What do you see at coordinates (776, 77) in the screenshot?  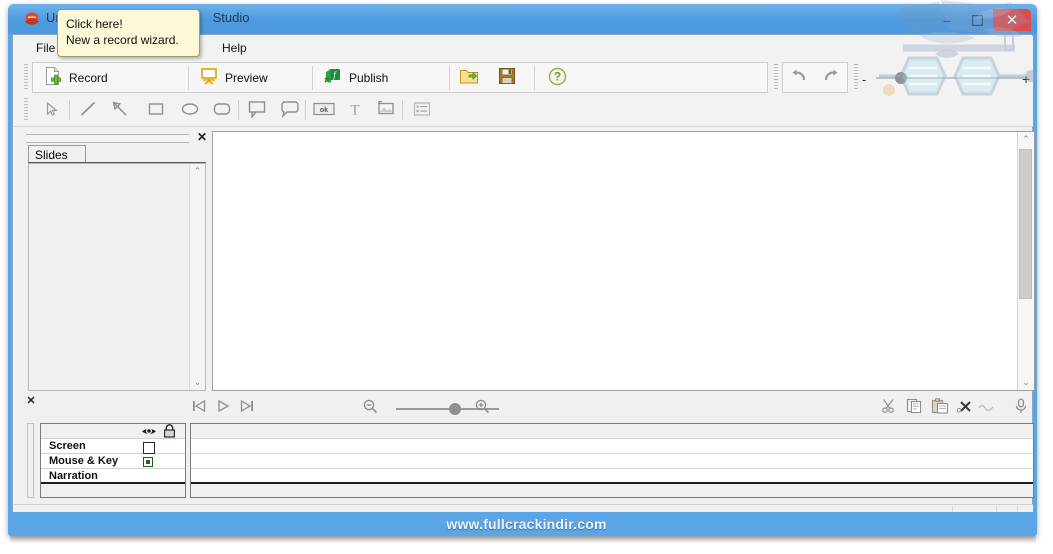 I see `history-group-grip` at bounding box center [776, 77].